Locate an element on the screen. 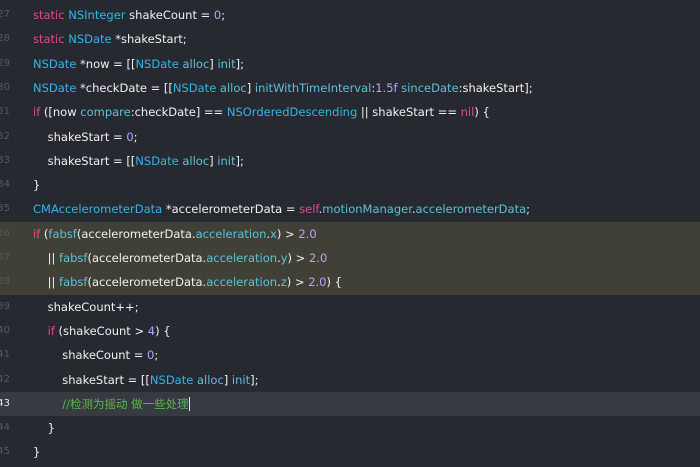  line-number: 35 is located at coordinates (5, 209).